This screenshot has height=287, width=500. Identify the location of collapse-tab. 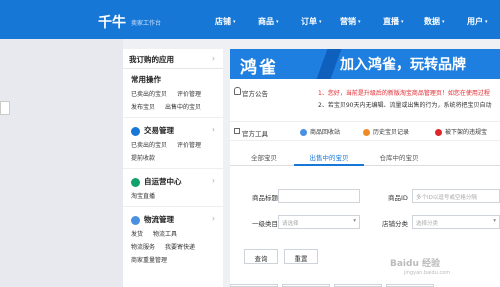
(5, 108).